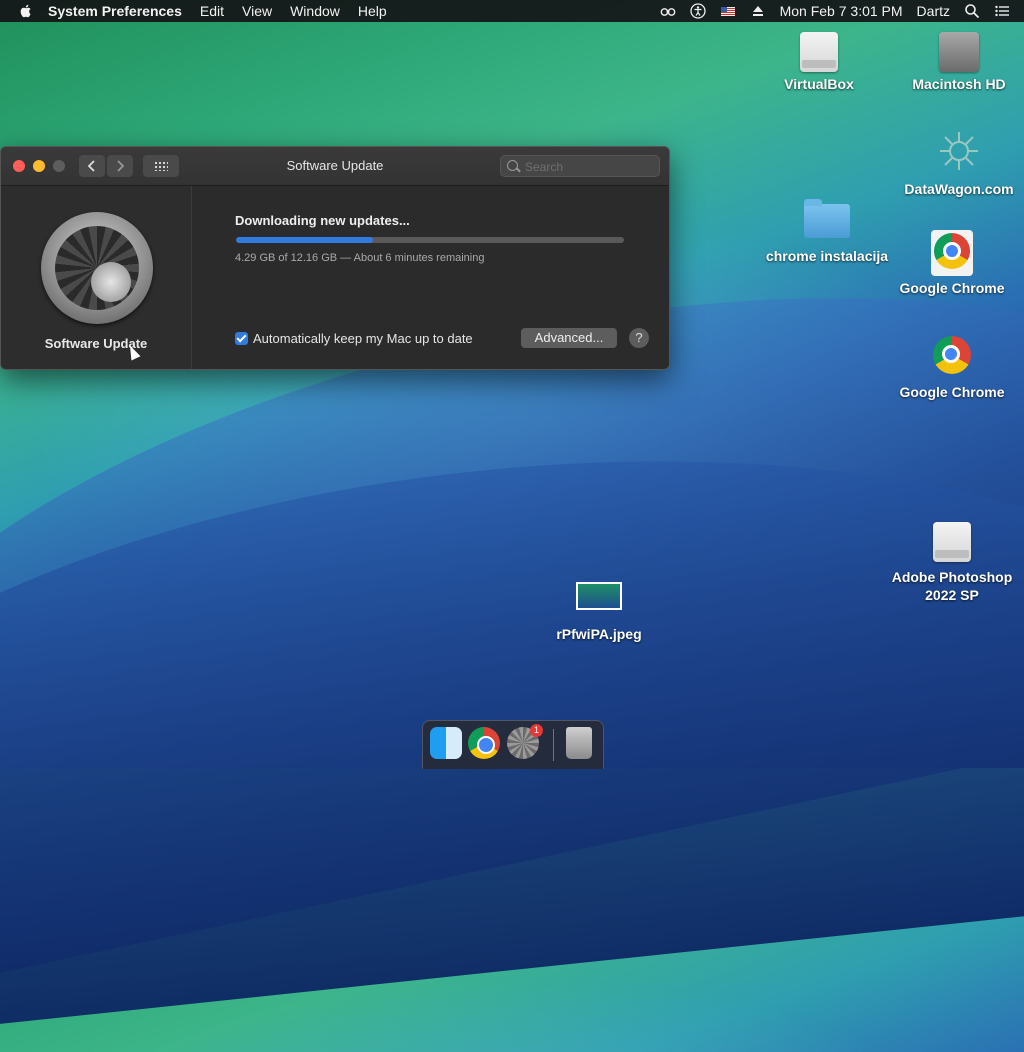 The height and width of the screenshot is (1052, 1024). Describe the element at coordinates (959, 84) in the screenshot. I see `desktop-icon-label: Macintosh HD` at that location.